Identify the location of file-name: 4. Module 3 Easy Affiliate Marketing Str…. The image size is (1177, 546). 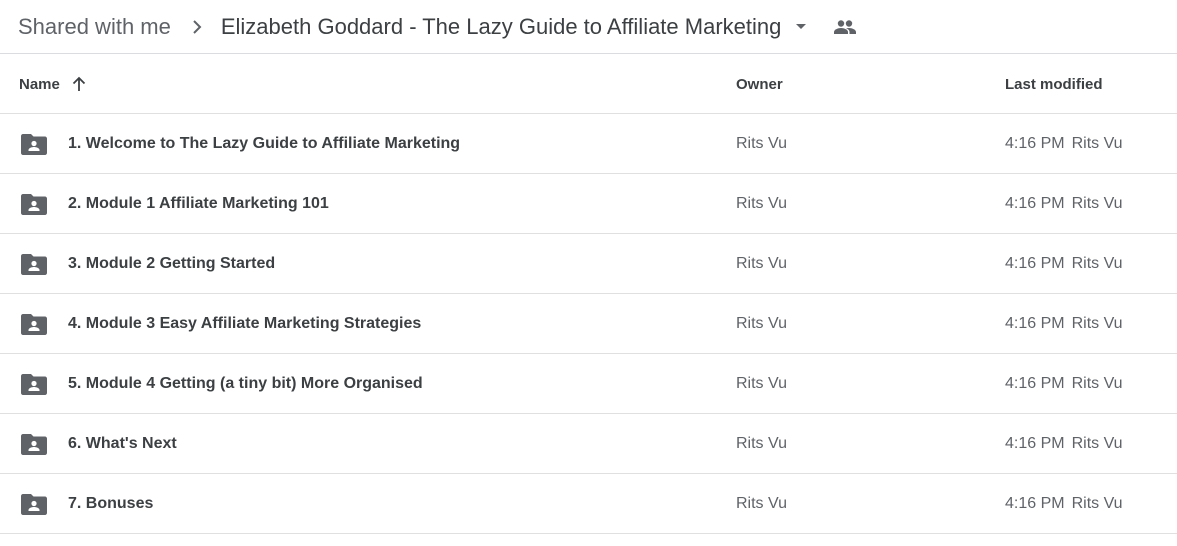
(245, 323).